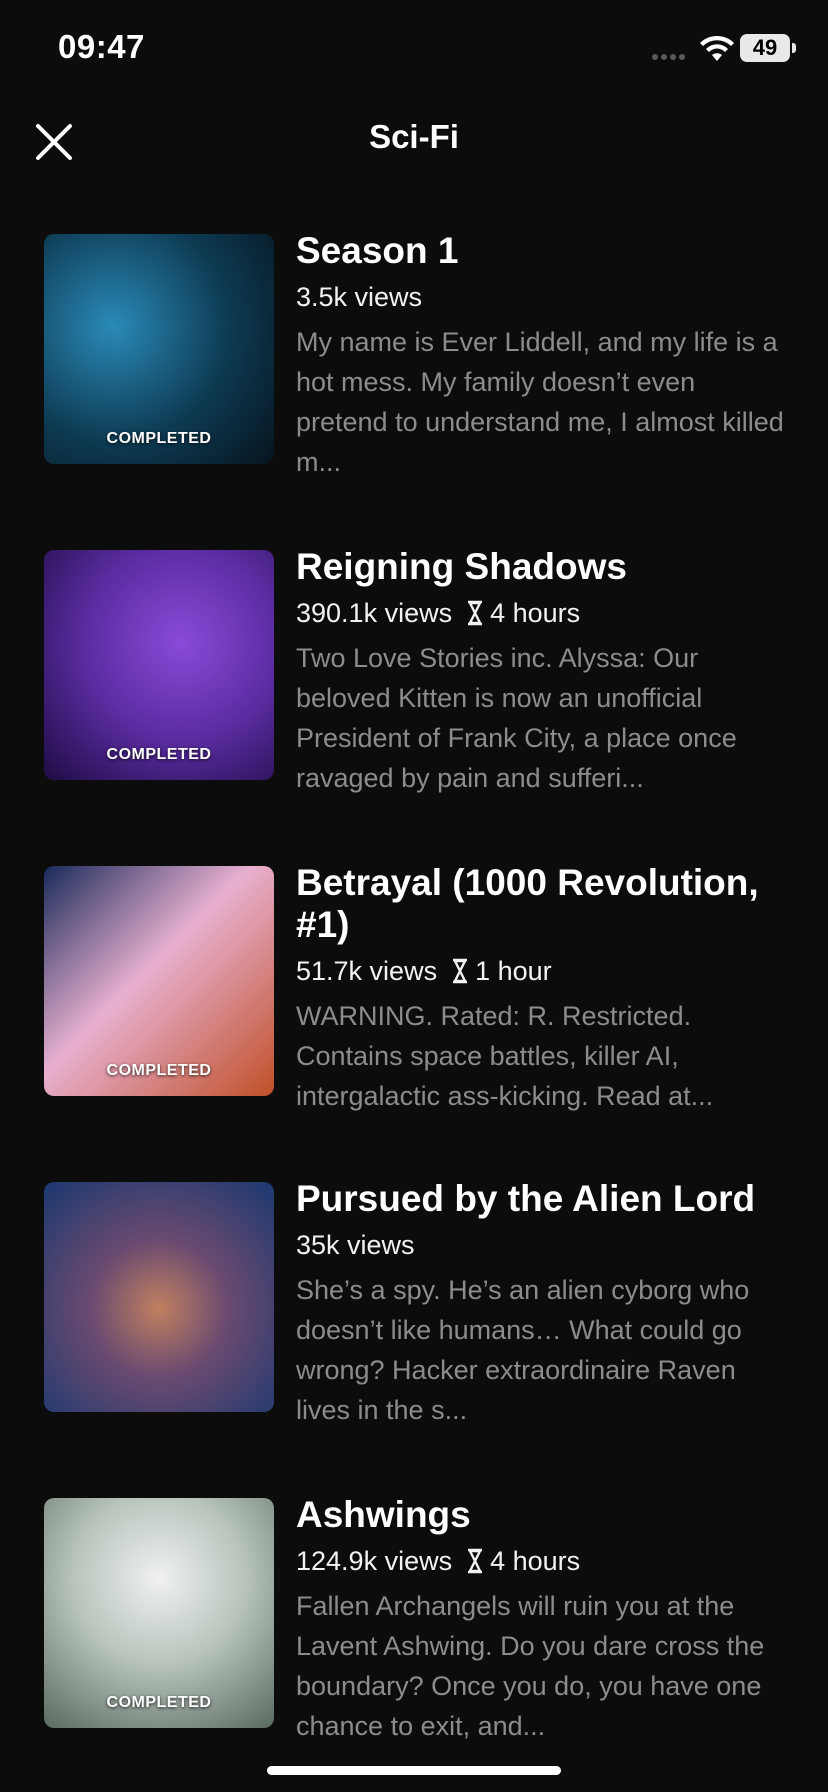  What do you see at coordinates (668, 57) in the screenshot?
I see `cellular-signal-icon` at bounding box center [668, 57].